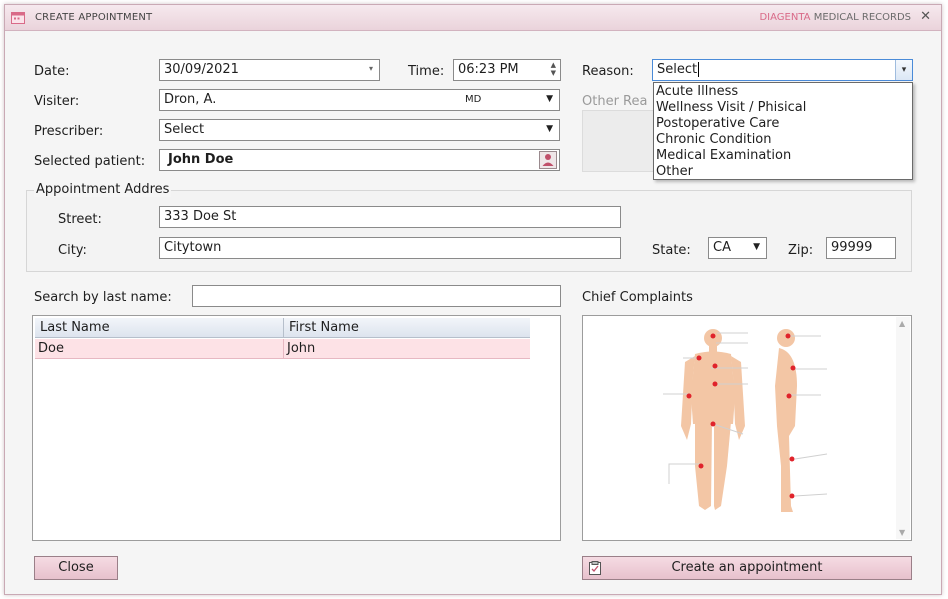 The width and height of the screenshot is (948, 599). What do you see at coordinates (737, 248) in the screenshot?
I see `state-select: CA ▼` at bounding box center [737, 248].